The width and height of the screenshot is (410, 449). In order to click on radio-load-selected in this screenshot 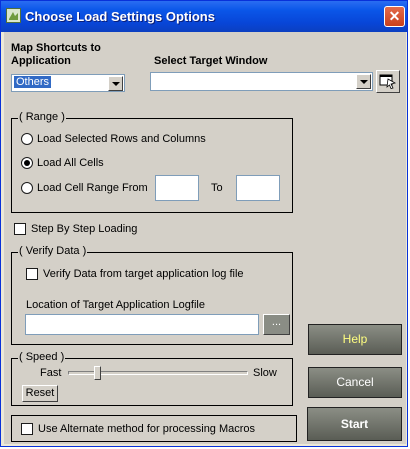, I will do `click(27, 139)`.